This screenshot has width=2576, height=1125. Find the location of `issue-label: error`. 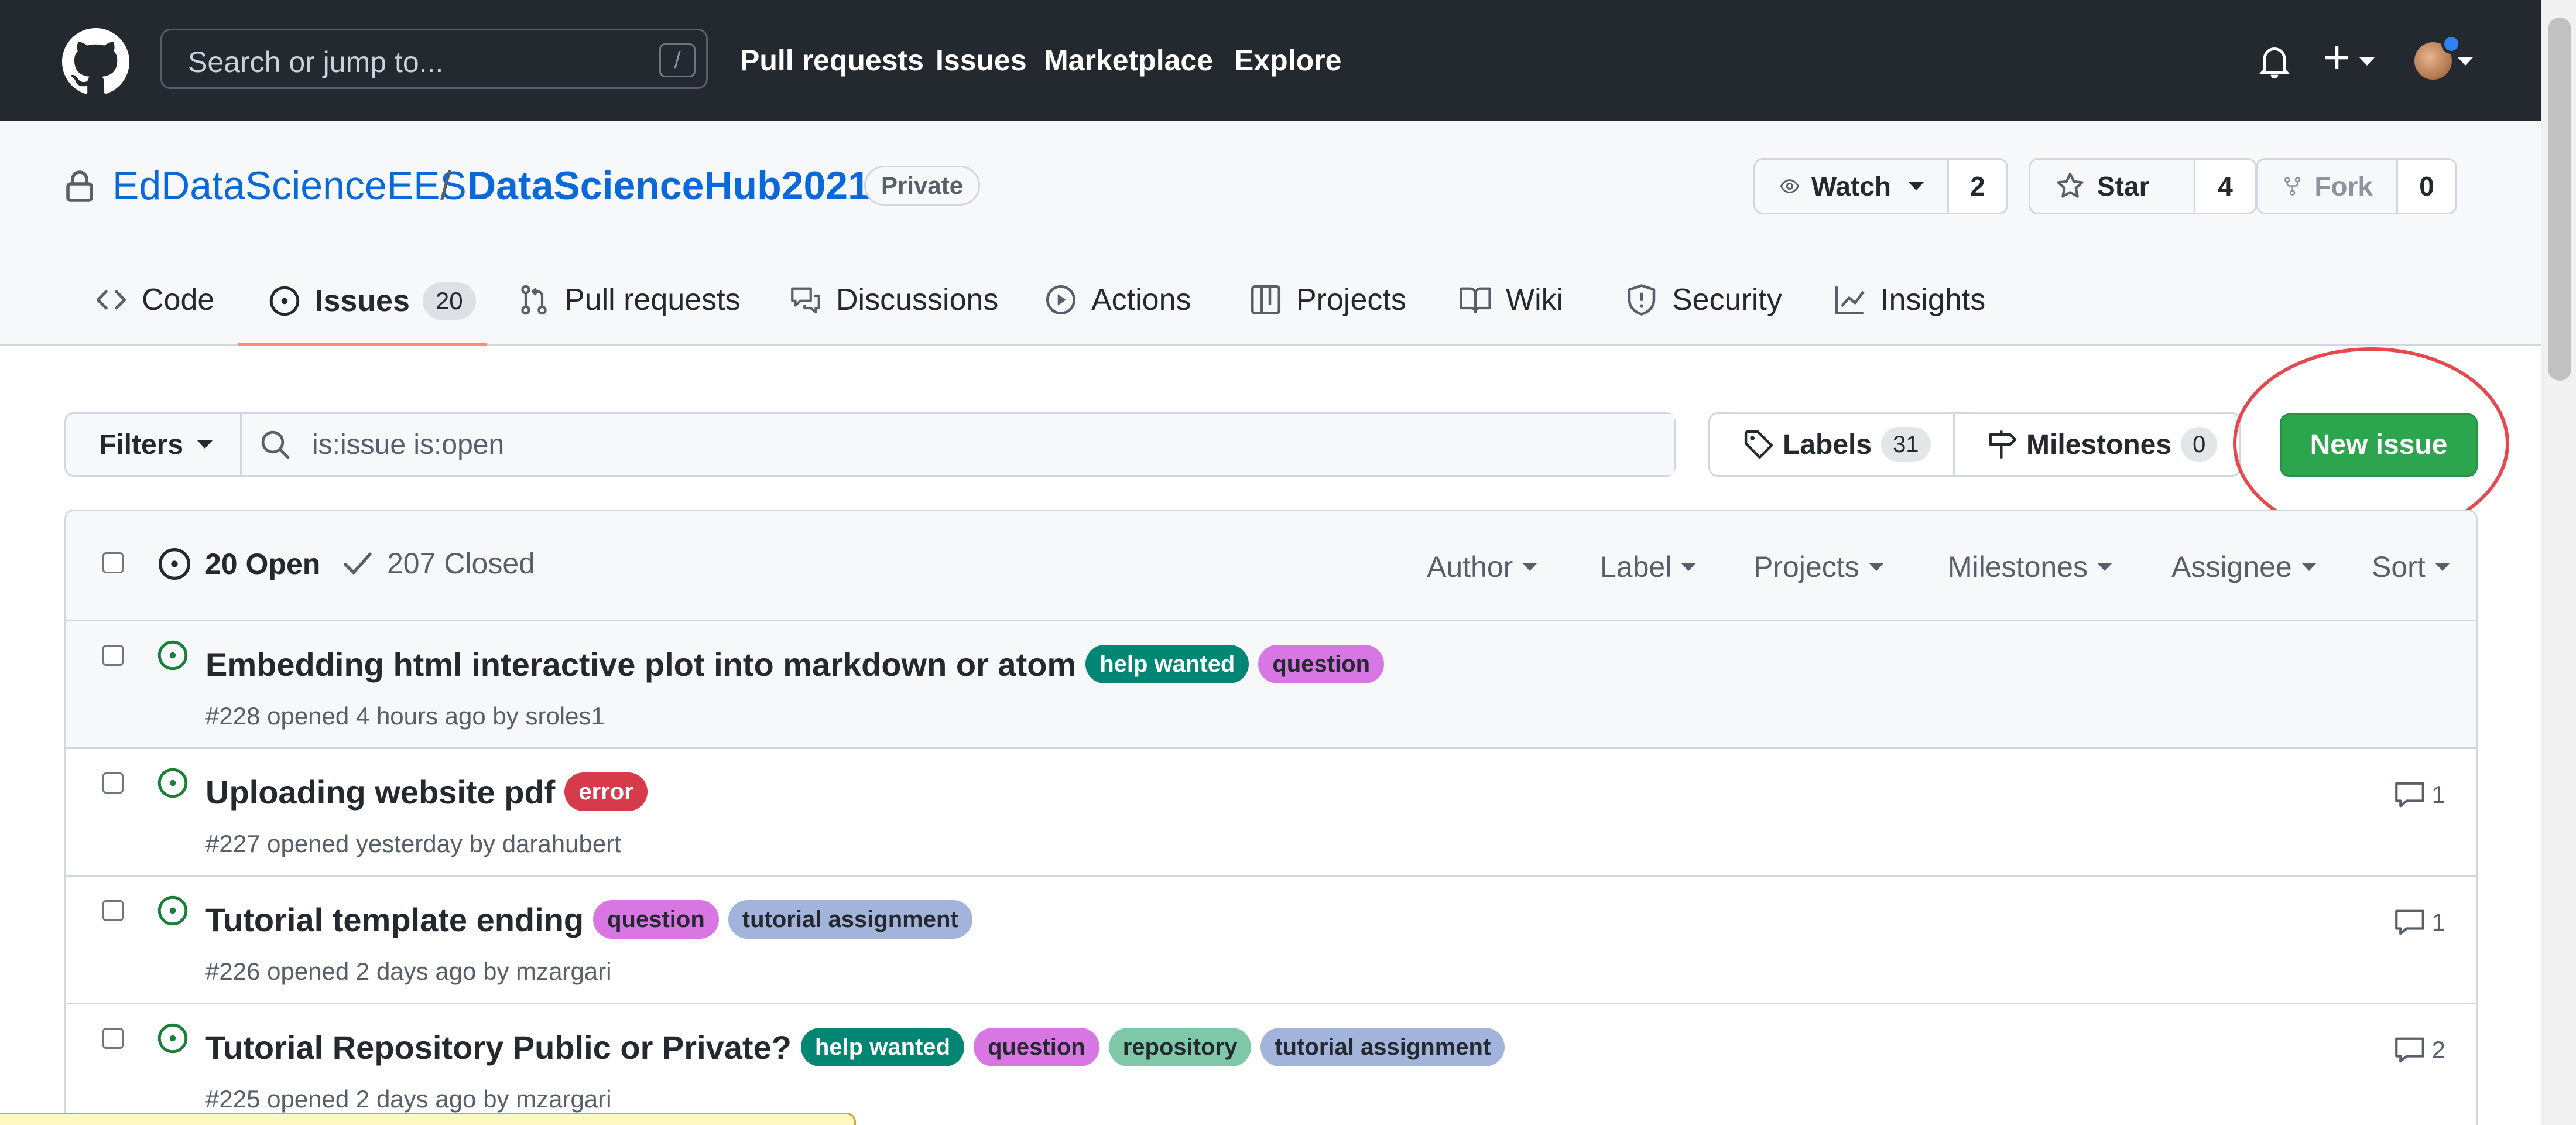

issue-label: error is located at coordinates (606, 791).